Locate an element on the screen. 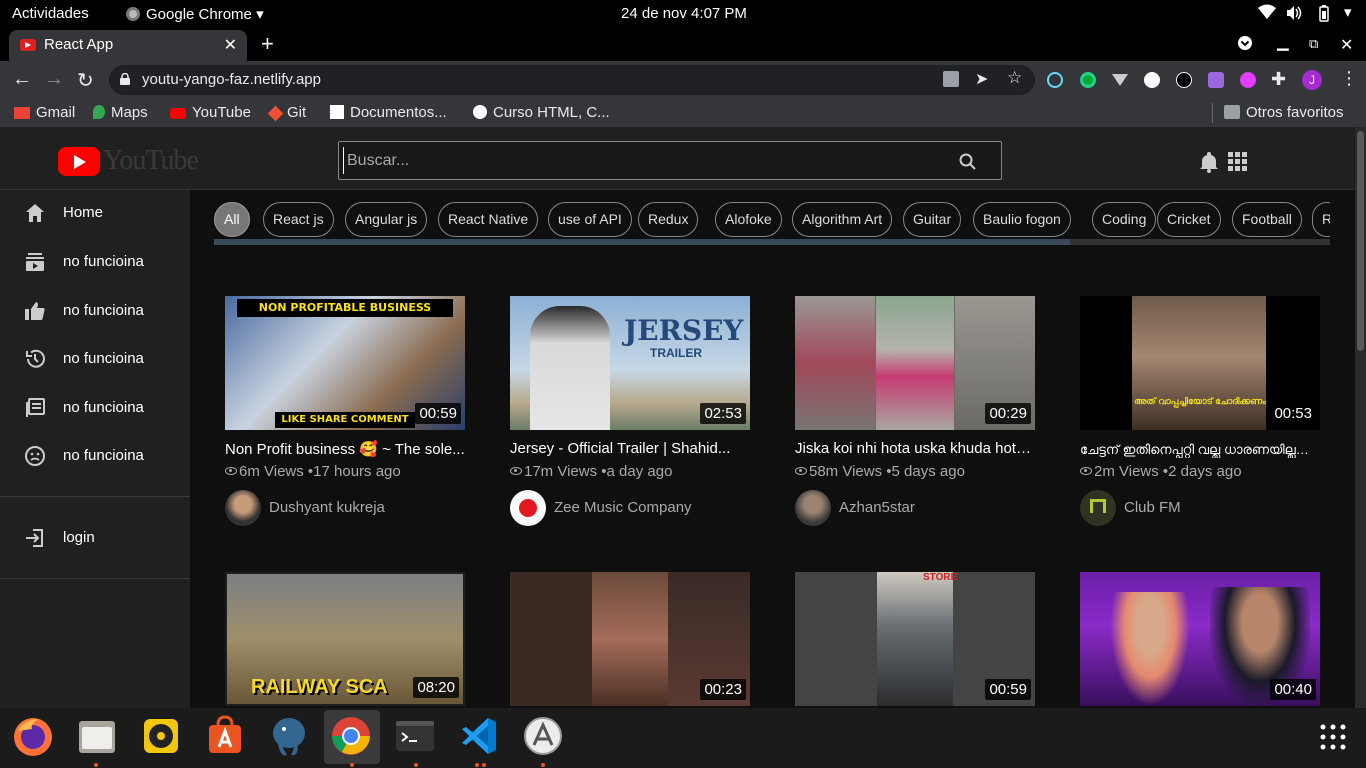 The height and width of the screenshot is (768, 1366). youtube-logo-icon is located at coordinates (79, 161).